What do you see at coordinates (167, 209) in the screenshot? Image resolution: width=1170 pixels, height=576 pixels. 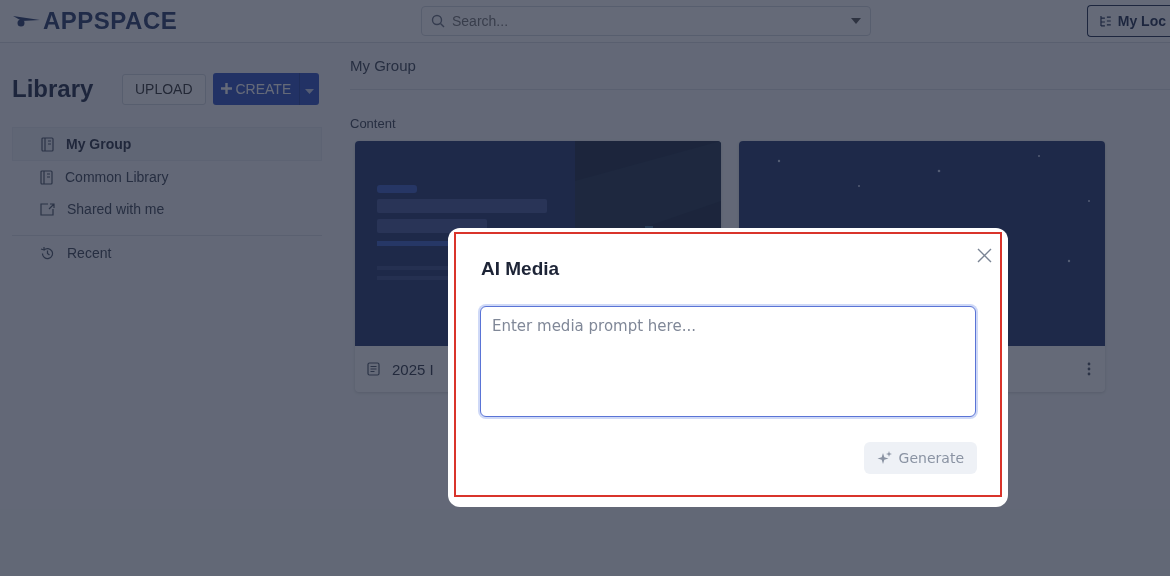 I see `sidebar-item: Shared with me` at bounding box center [167, 209].